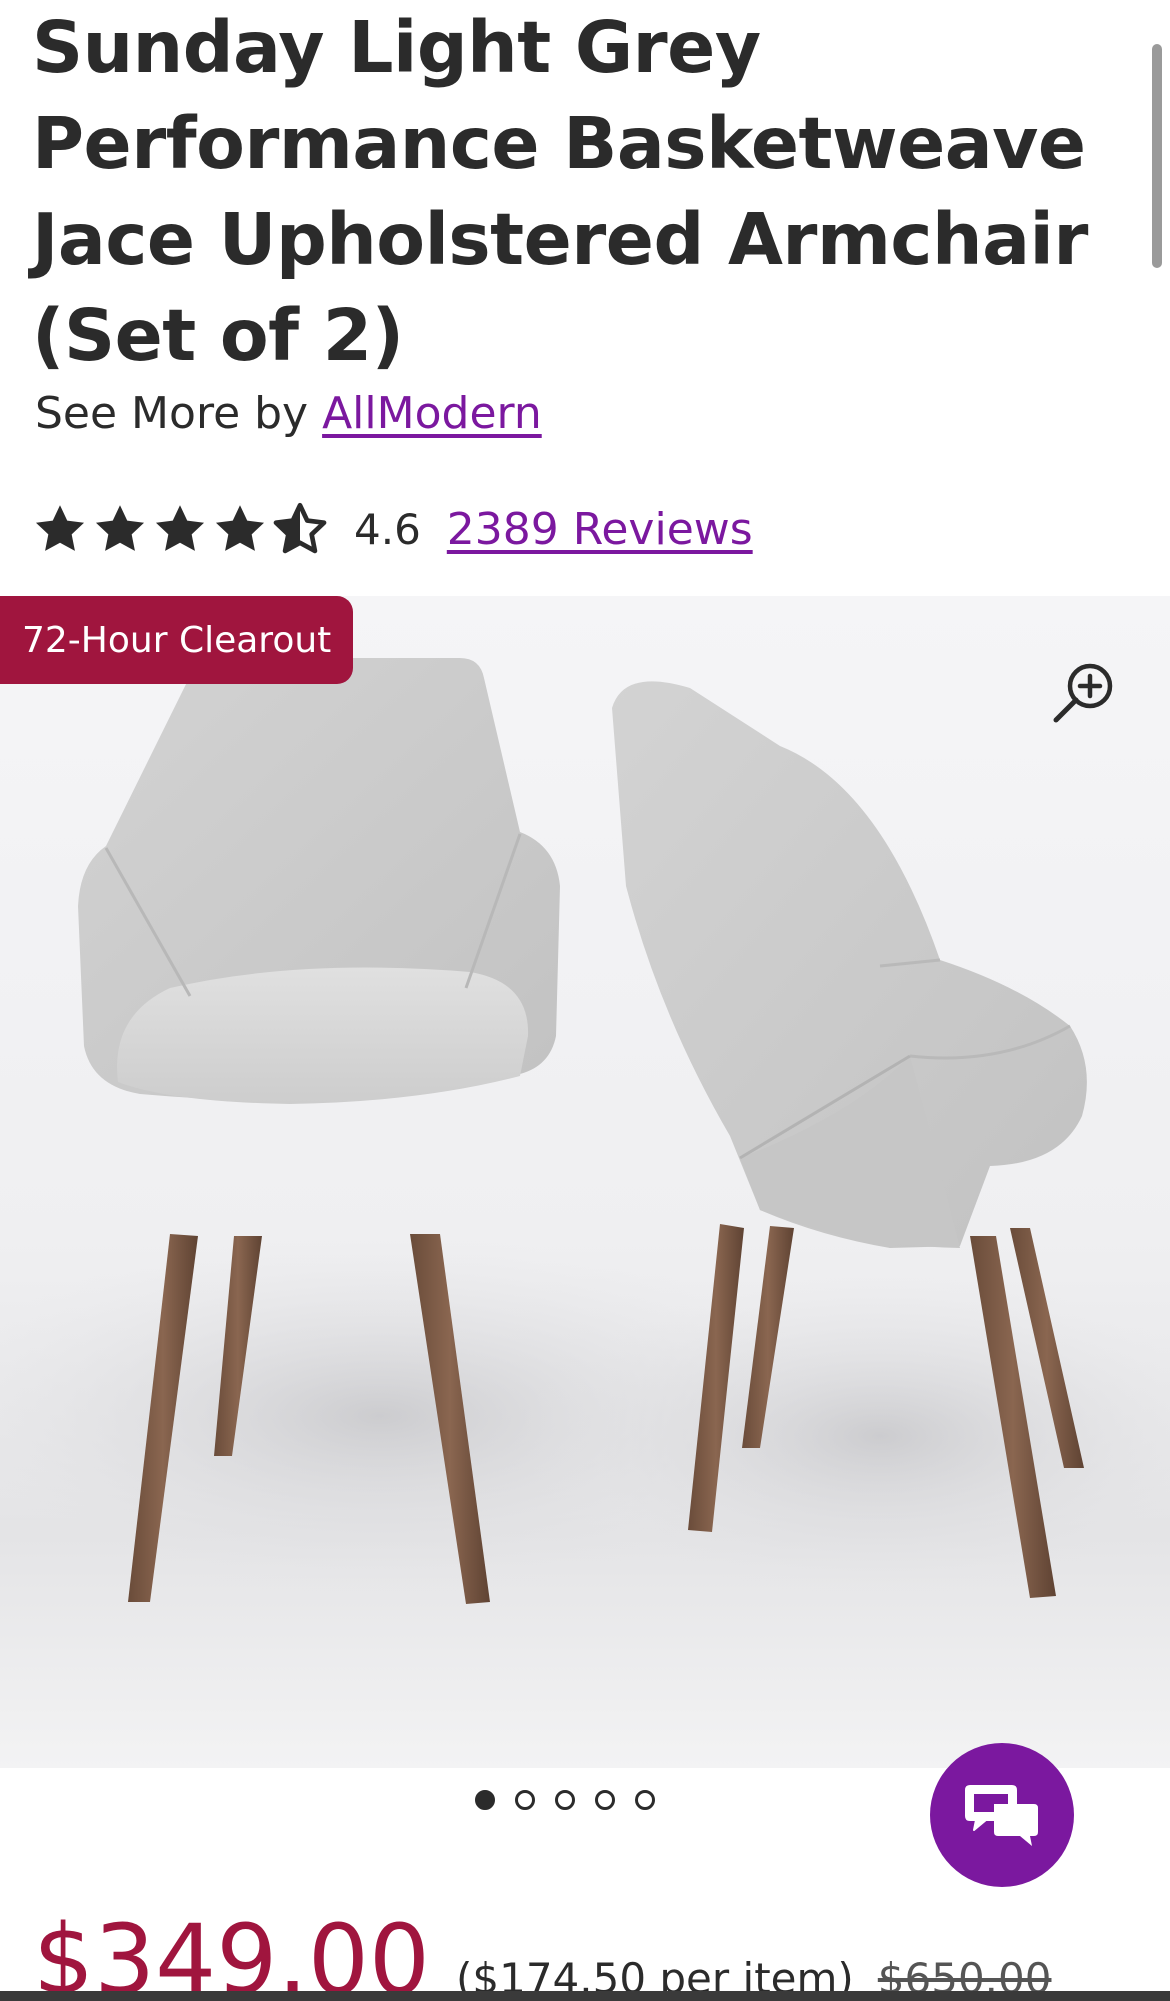 The image size is (1170, 2001). I want to click on brand-link: AllModern, so click(432, 413).